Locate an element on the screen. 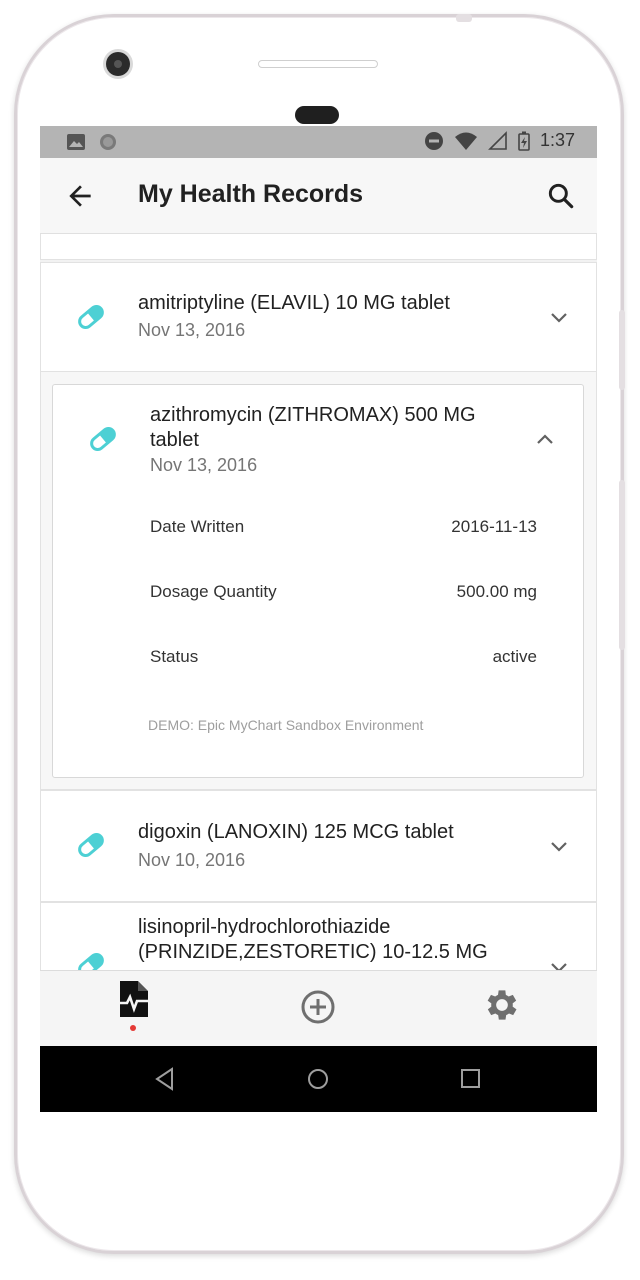 Image resolution: width=640 pixels, height=1280 pixels. recents-square-icon is located at coordinates (471, 1079).